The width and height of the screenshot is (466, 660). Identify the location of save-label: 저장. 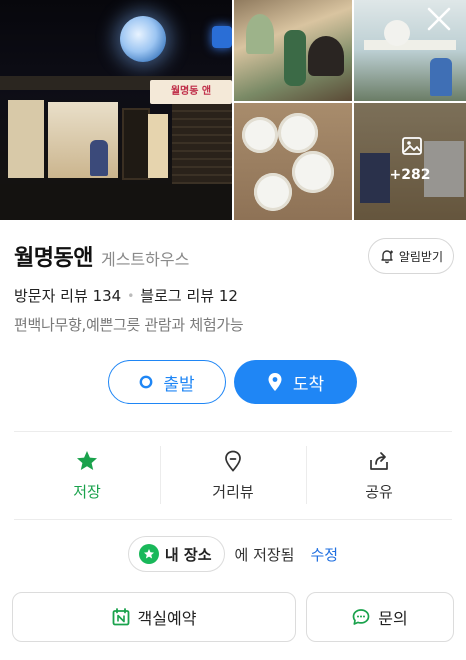
(87, 491).